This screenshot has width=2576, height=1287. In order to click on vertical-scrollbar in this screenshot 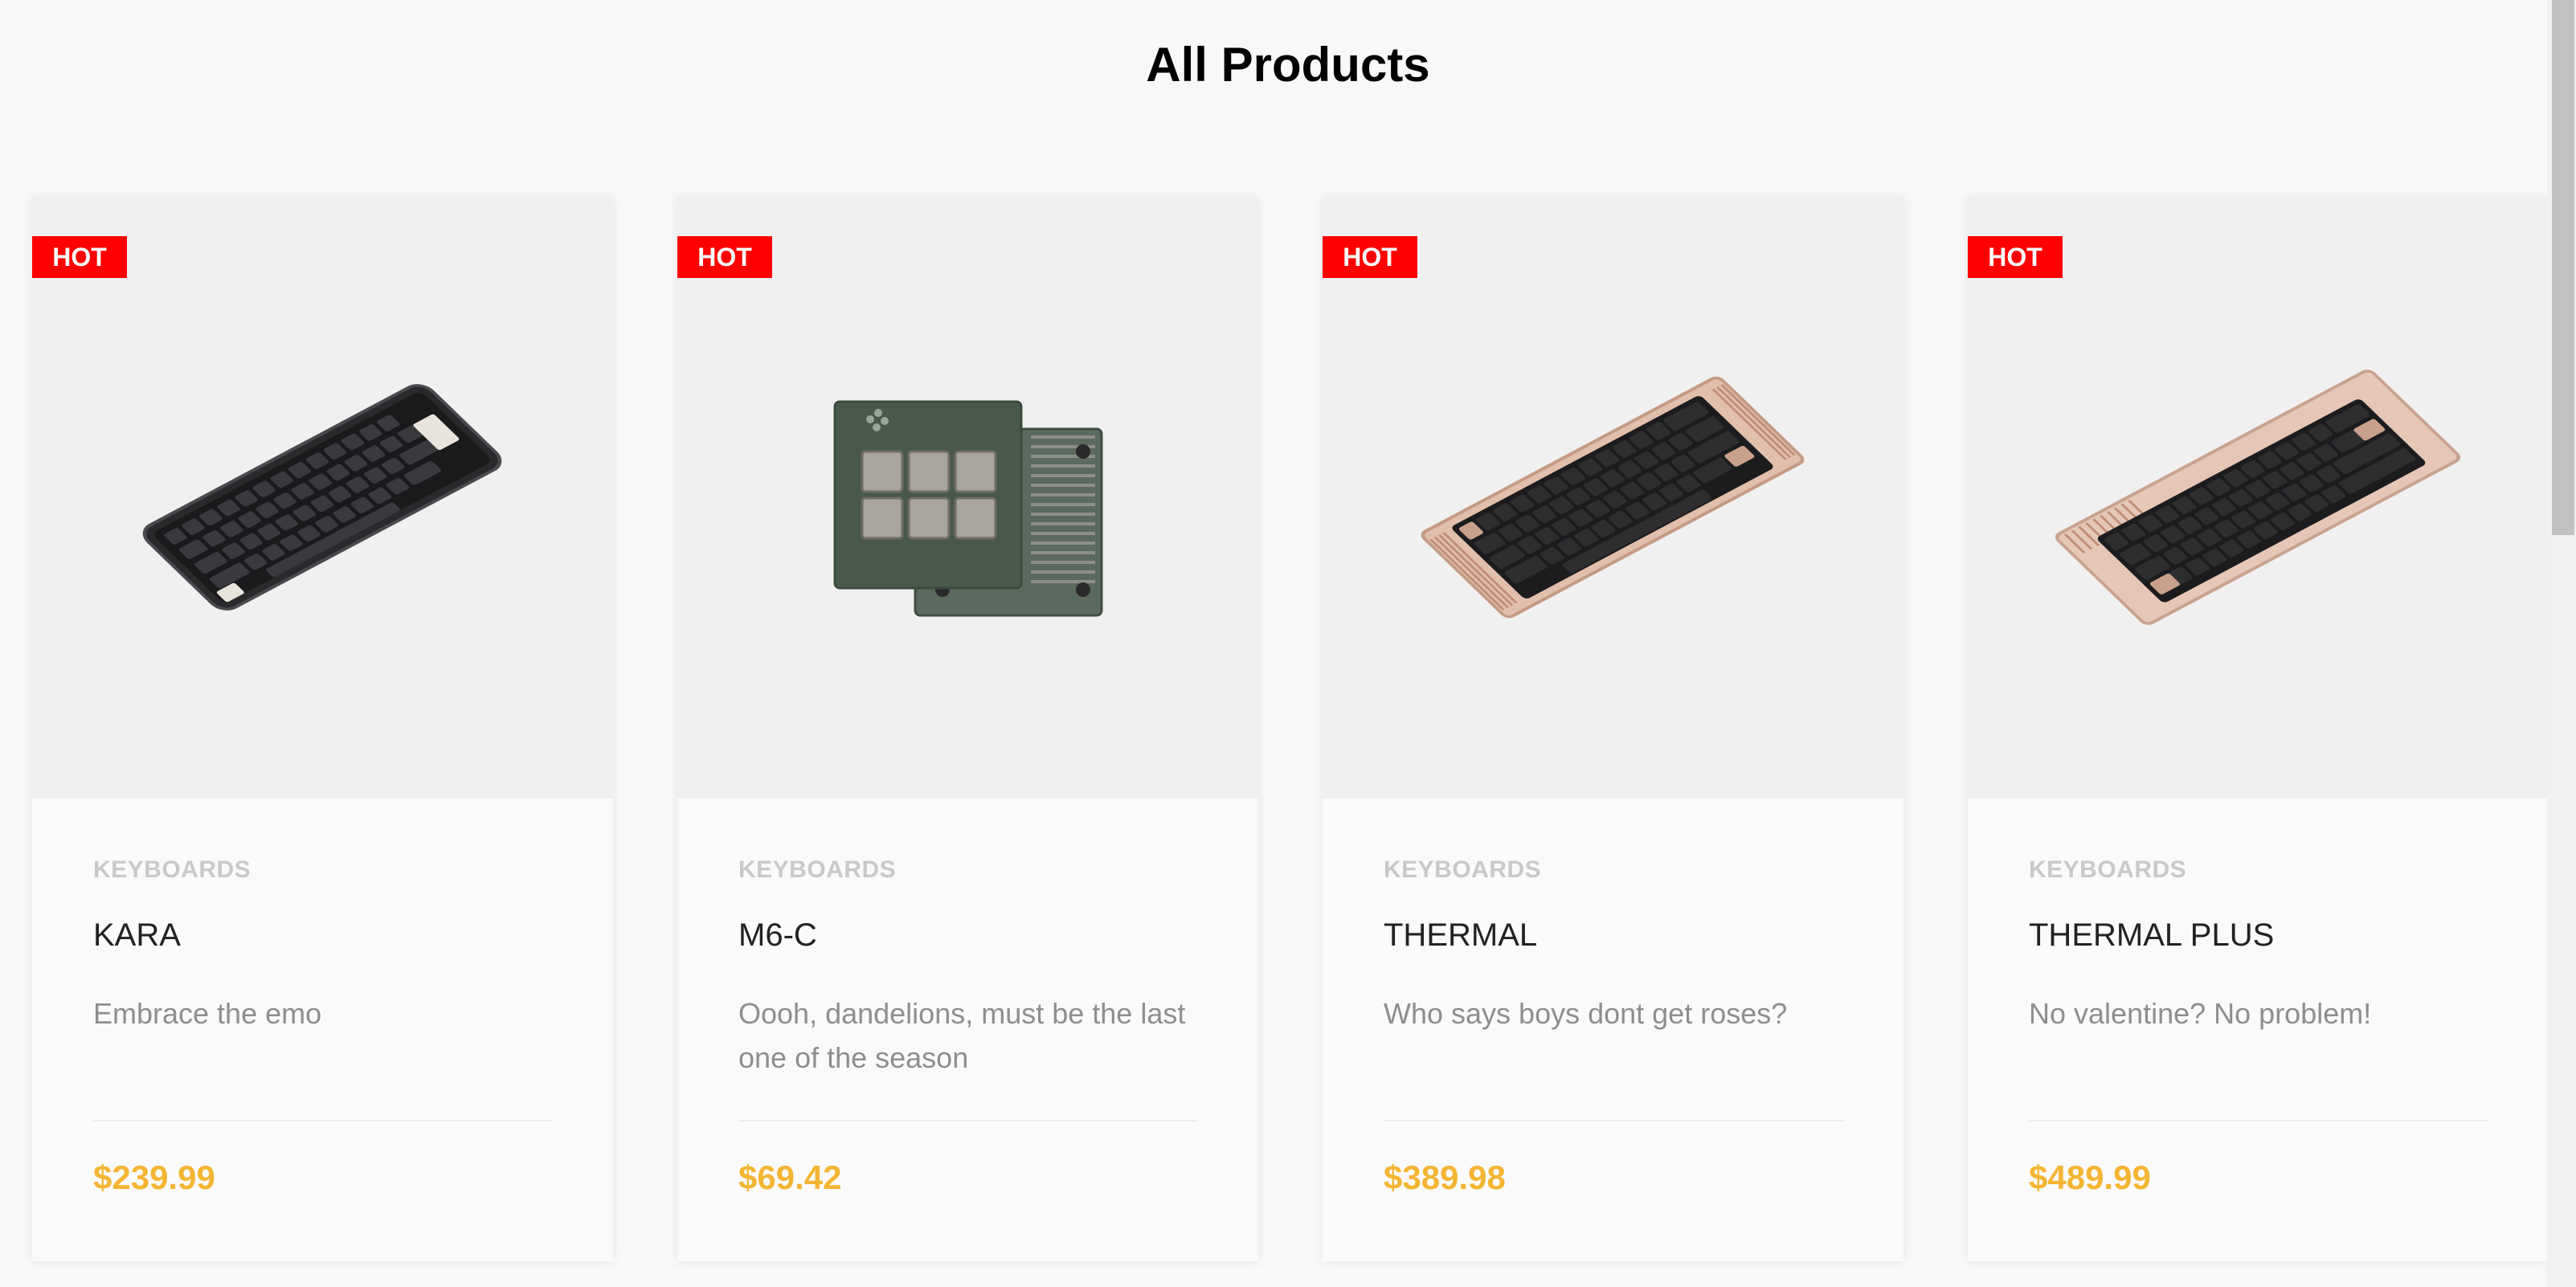, I will do `click(2562, 643)`.